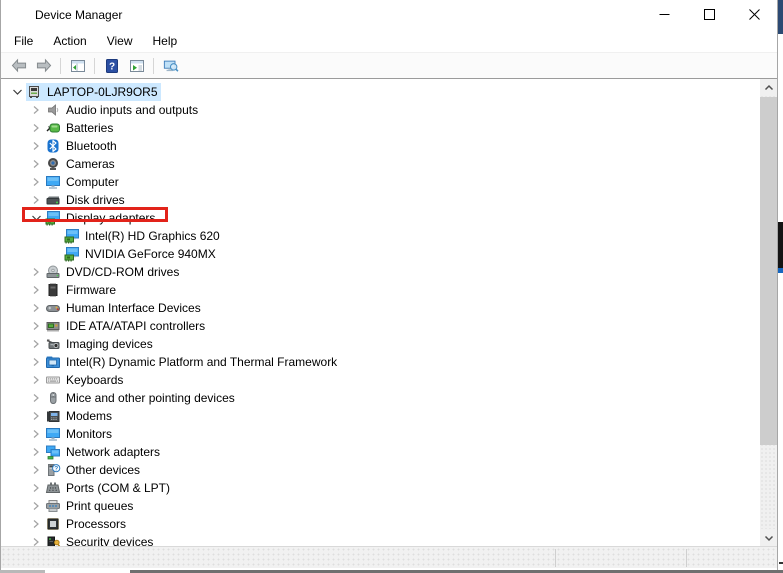 This screenshot has width=783, height=573. Describe the element at coordinates (69, 41) in the screenshot. I see `menu-item-action: Action` at that location.